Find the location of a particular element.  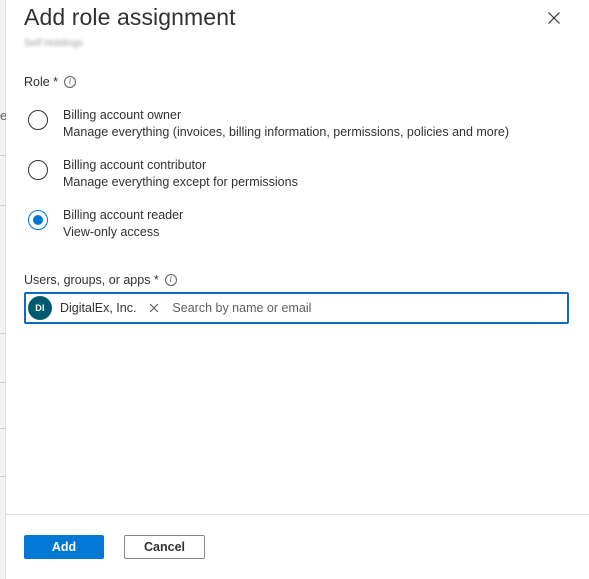

close-button is located at coordinates (554, 18).